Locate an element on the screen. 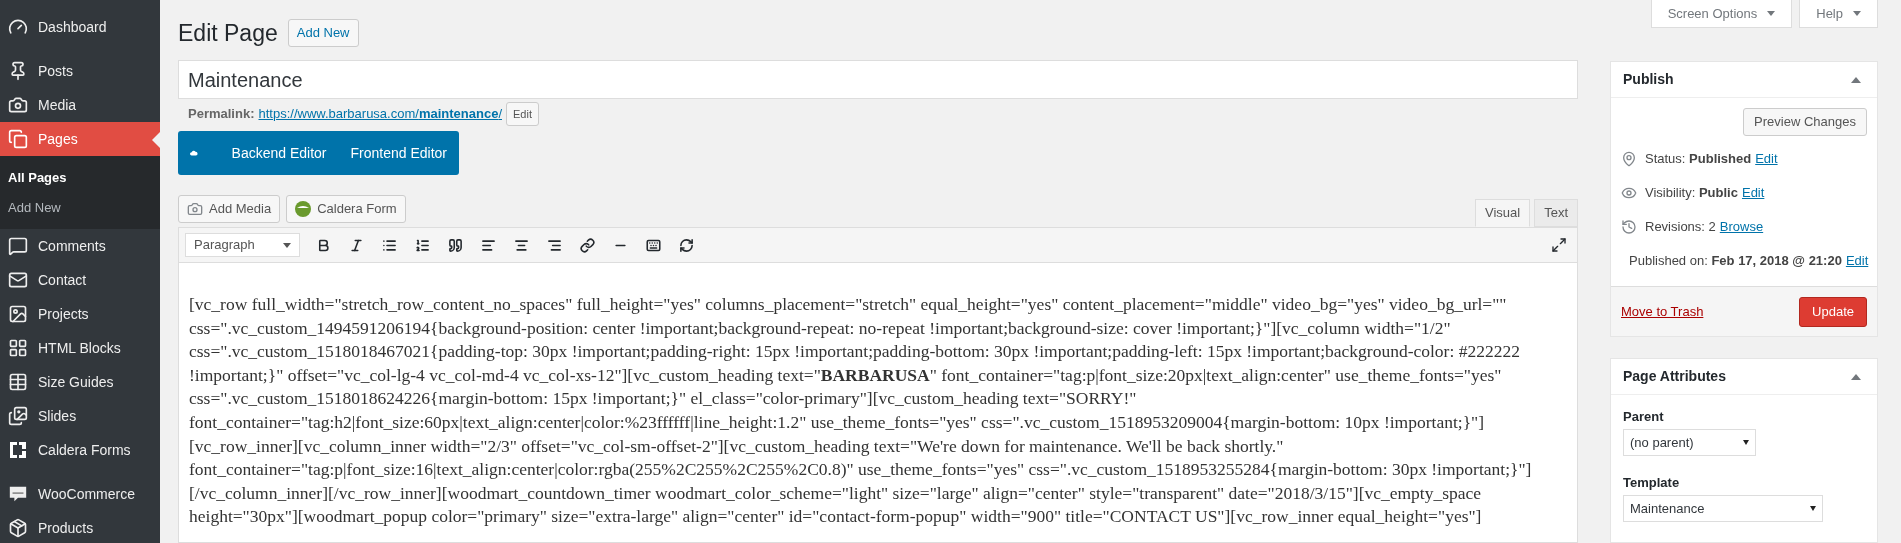  add-new-button: Add New is located at coordinates (323, 33).